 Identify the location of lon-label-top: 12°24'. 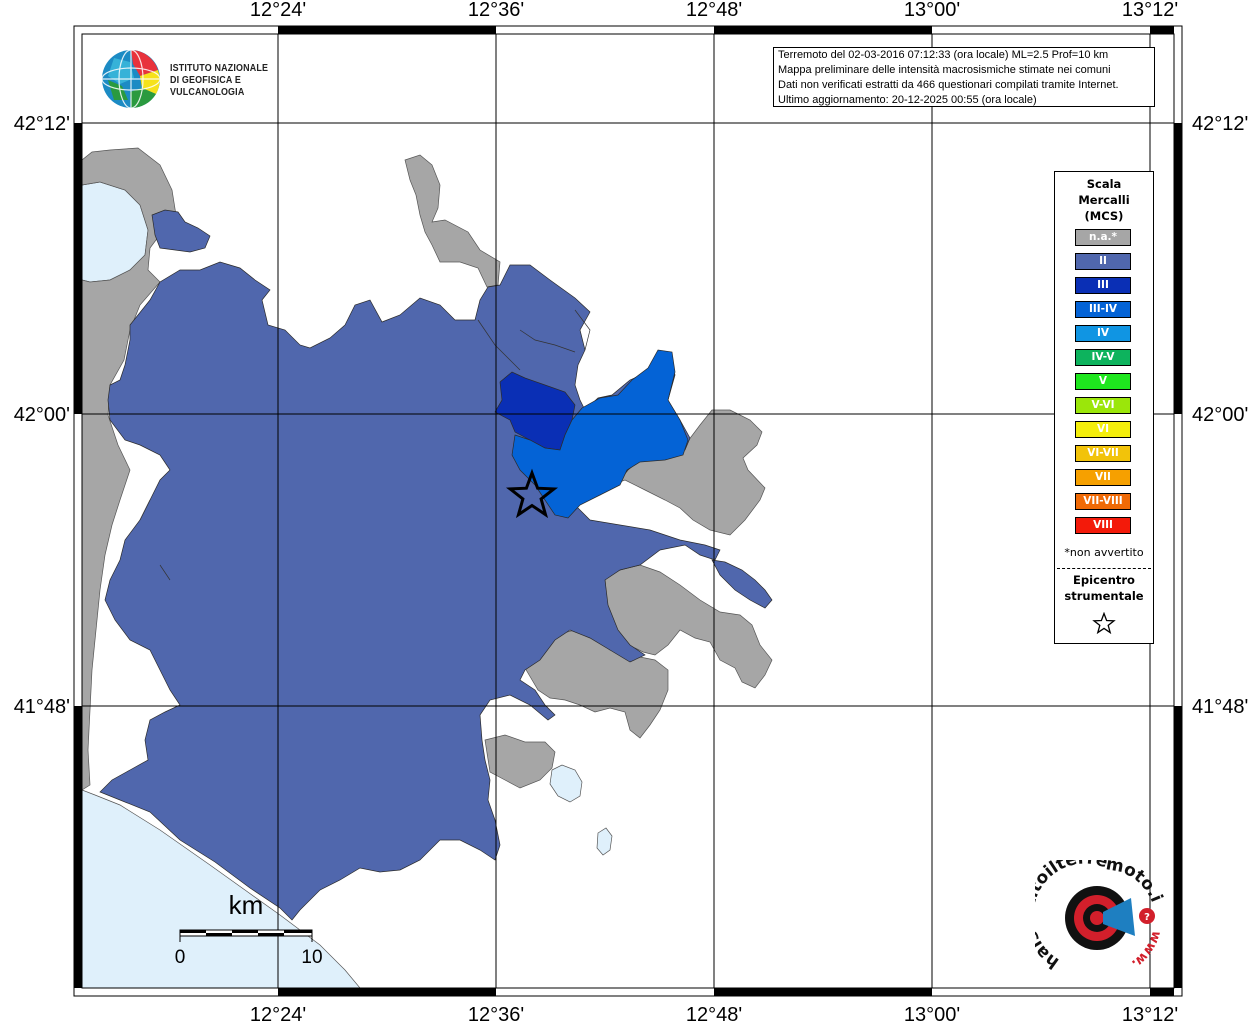
(278, 10).